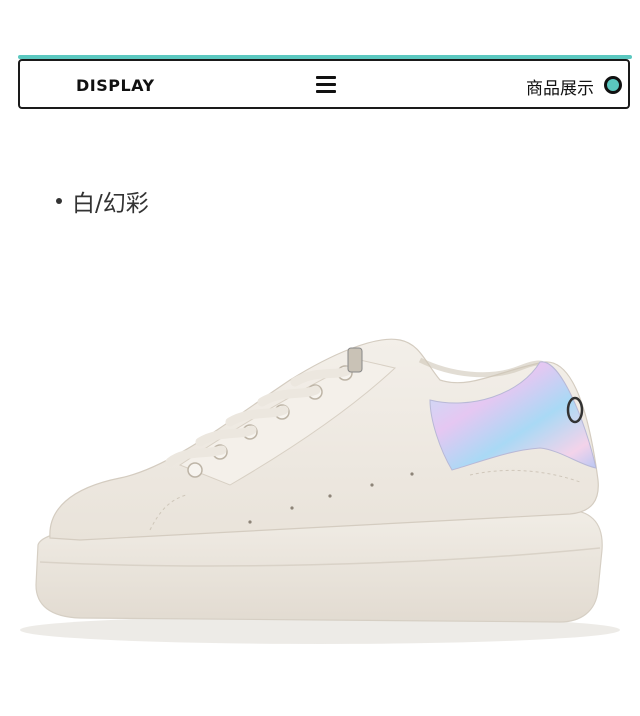  What do you see at coordinates (59, 201) in the screenshot?
I see `bullet-icon` at bounding box center [59, 201].